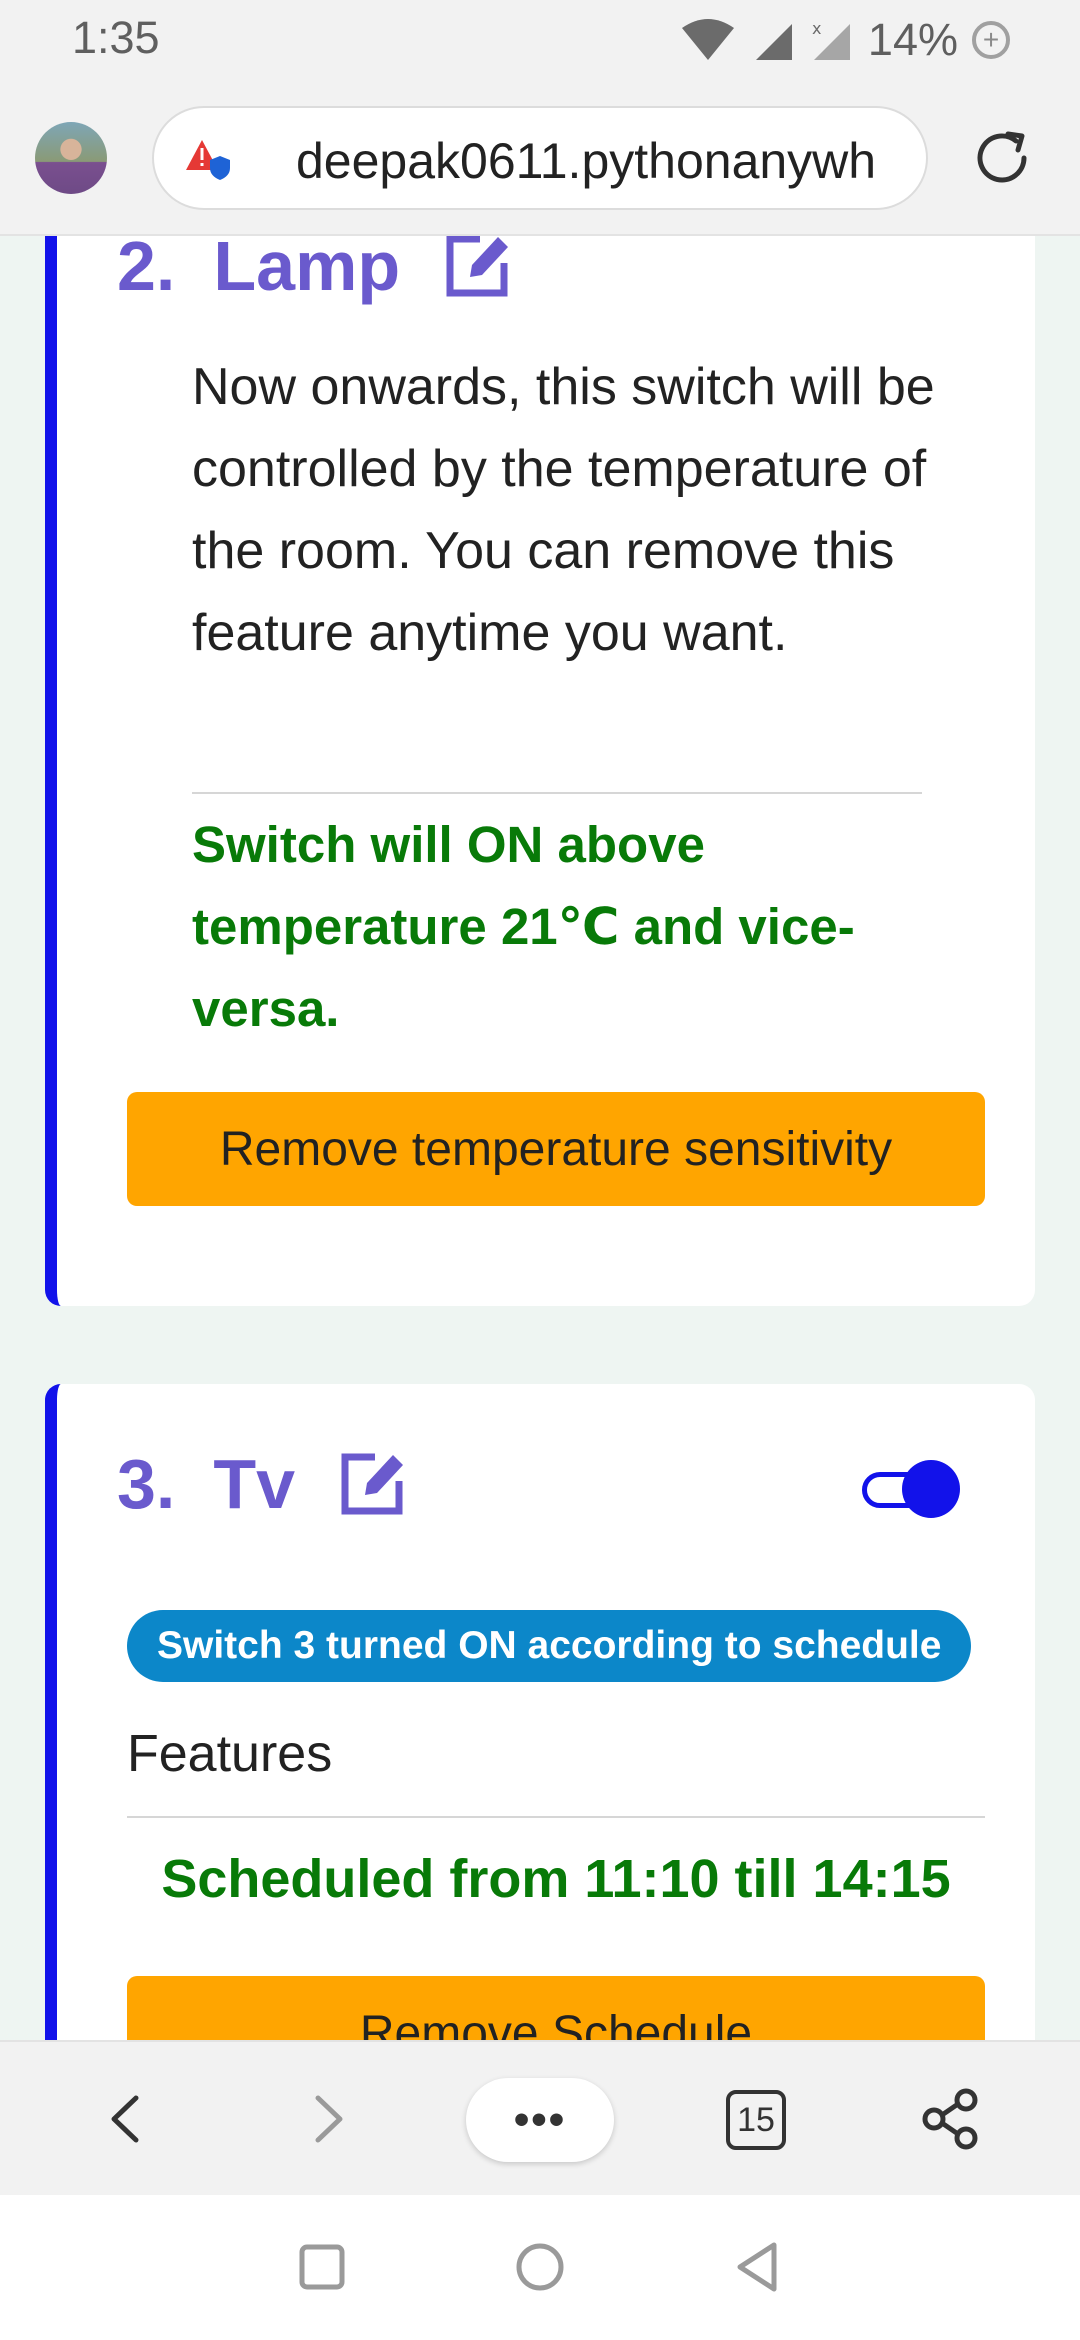  Describe the element at coordinates (307, 270) in the screenshot. I see `switch-name: Lamp` at that location.